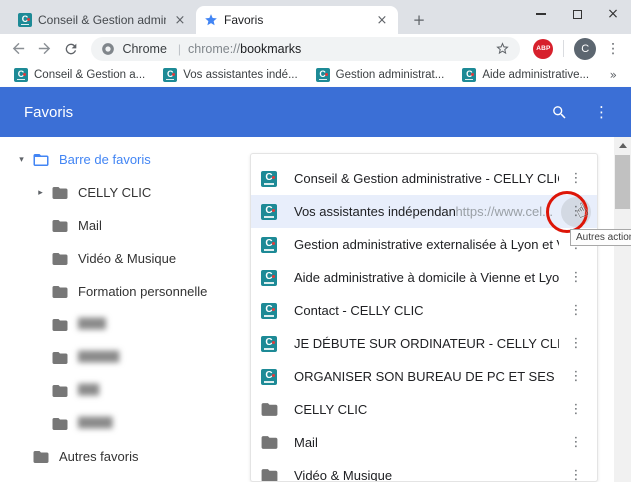 Image resolution: width=631 pixels, height=482 pixels. I want to click on page-title: Favoris, so click(49, 112).